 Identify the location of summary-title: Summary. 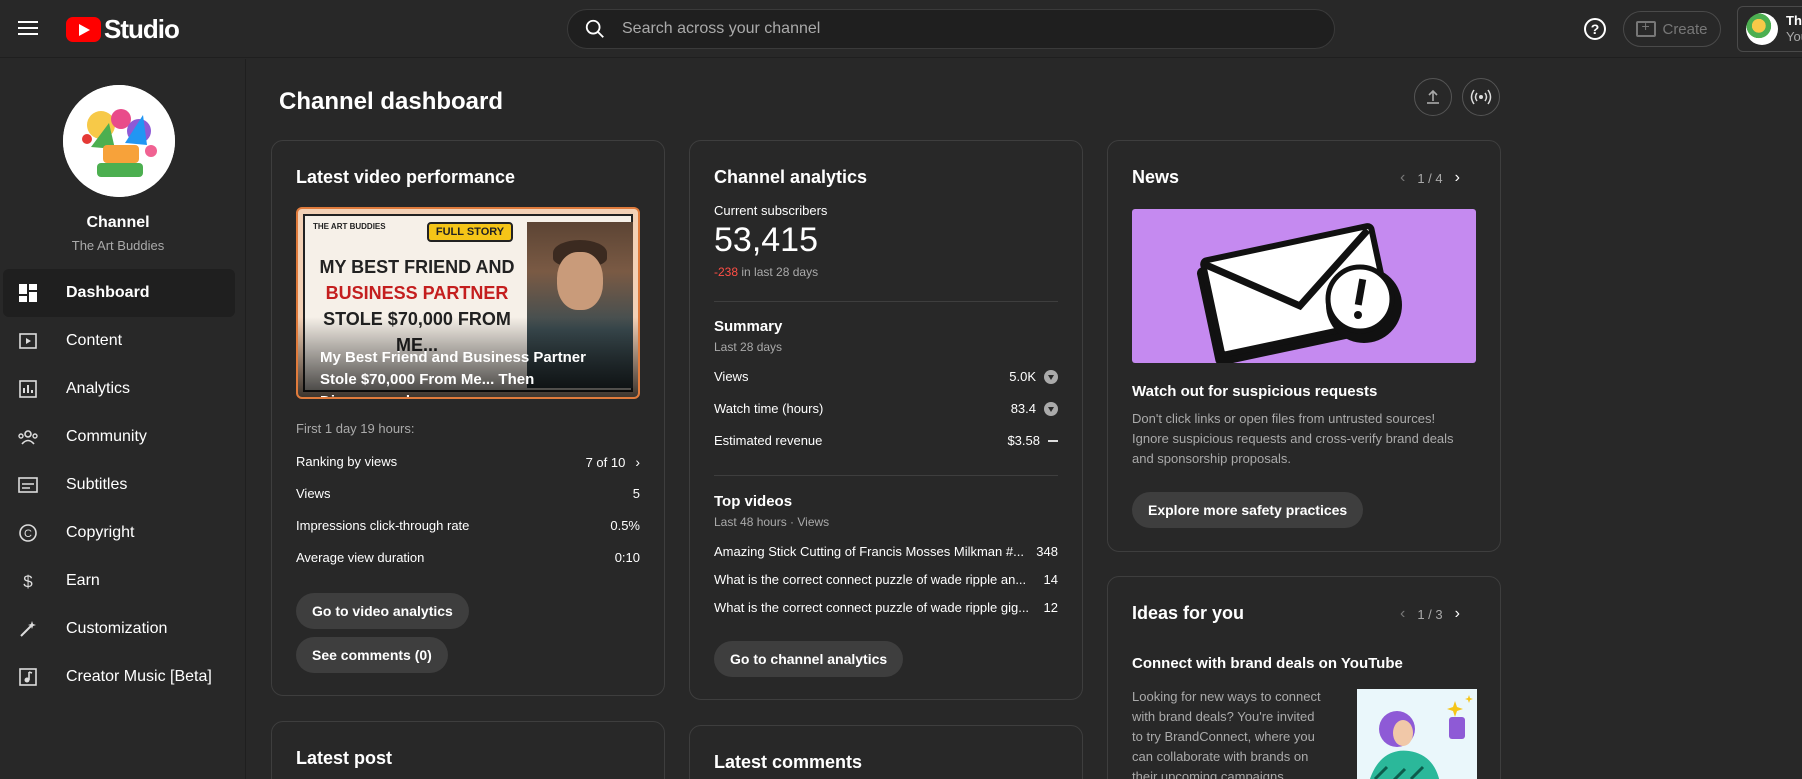
(748, 326).